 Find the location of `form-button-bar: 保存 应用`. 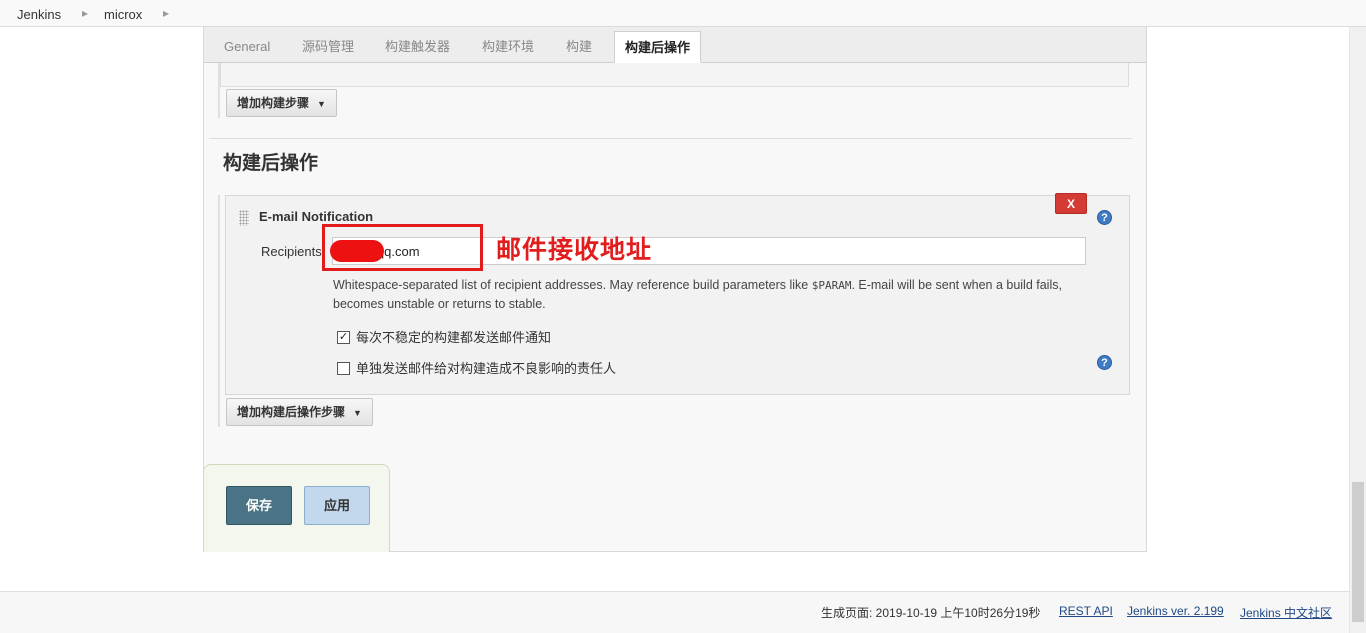

form-button-bar: 保存 应用 is located at coordinates (296, 508).